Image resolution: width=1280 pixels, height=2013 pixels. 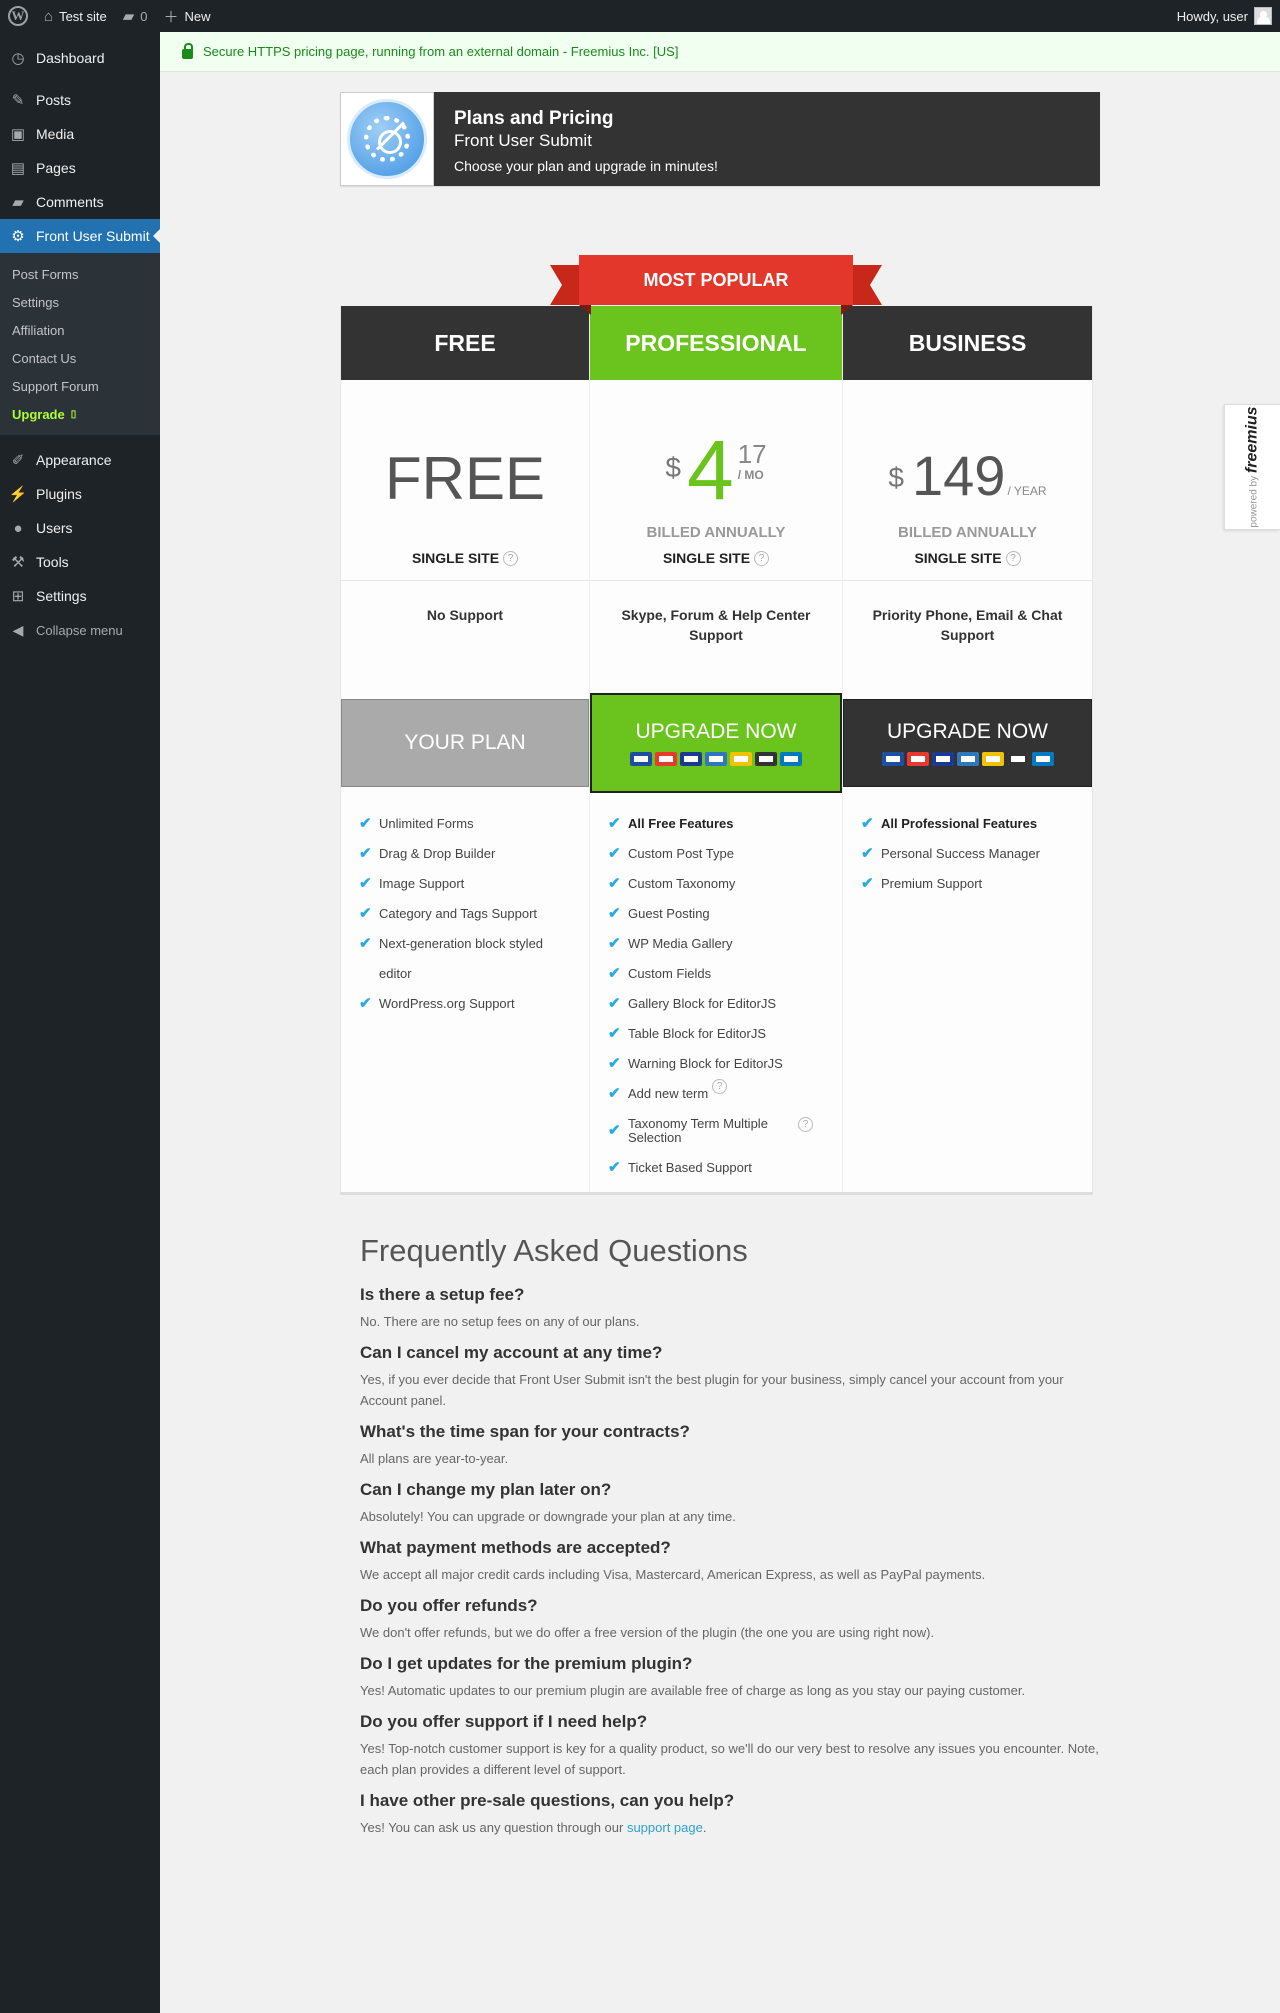 What do you see at coordinates (434, 1458) in the screenshot?
I see `faq-answer: All plans are year-to-year.` at bounding box center [434, 1458].